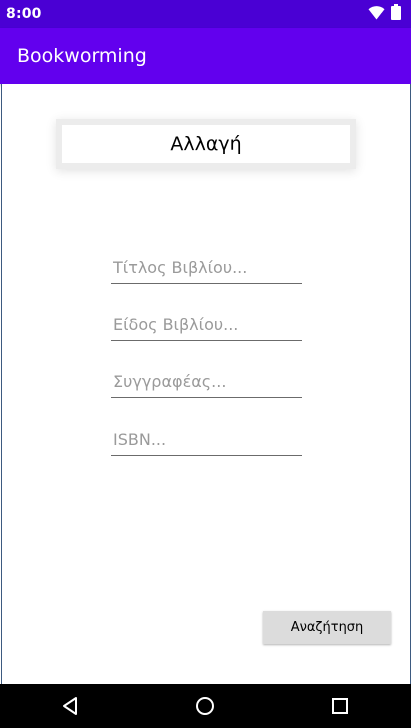  I want to click on search-button: Αναζήτηση, so click(327, 627).